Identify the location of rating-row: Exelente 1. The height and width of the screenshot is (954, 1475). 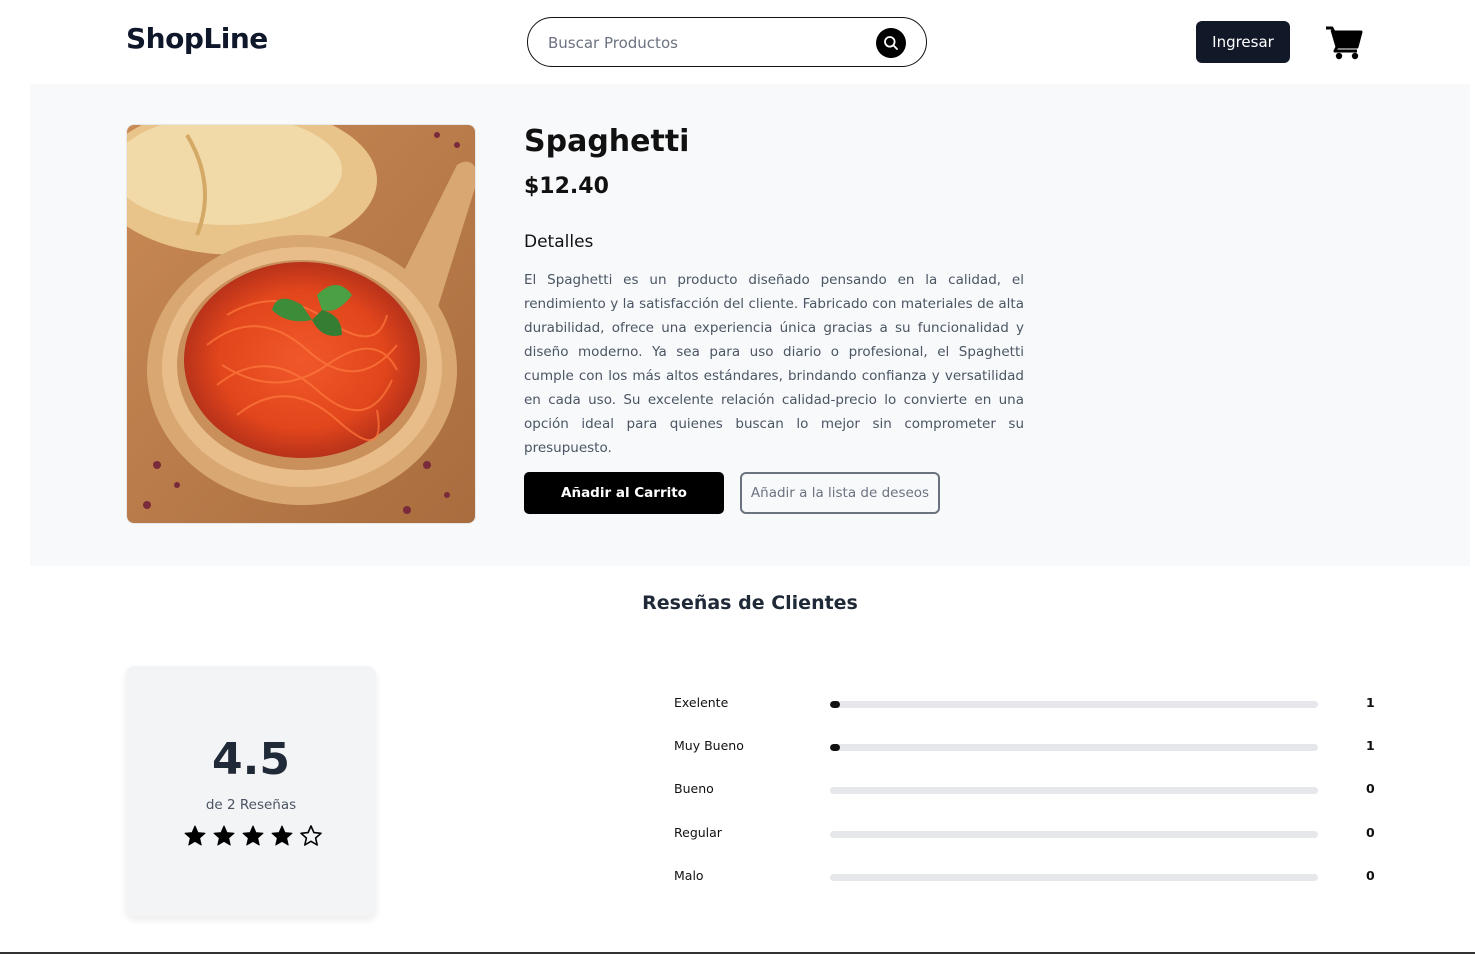
(1034, 705).